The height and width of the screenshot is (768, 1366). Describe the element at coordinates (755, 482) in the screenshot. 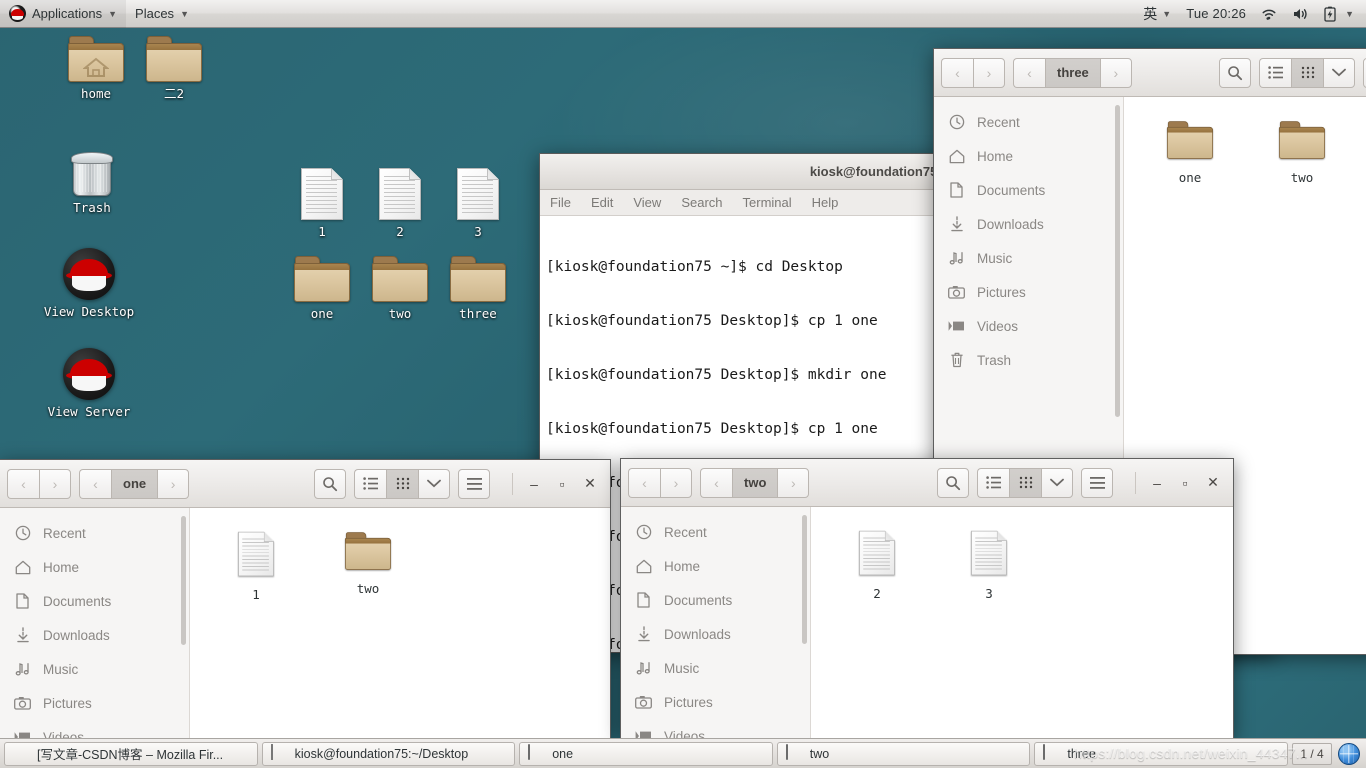

I see `breadcrumb-current: two` at that location.